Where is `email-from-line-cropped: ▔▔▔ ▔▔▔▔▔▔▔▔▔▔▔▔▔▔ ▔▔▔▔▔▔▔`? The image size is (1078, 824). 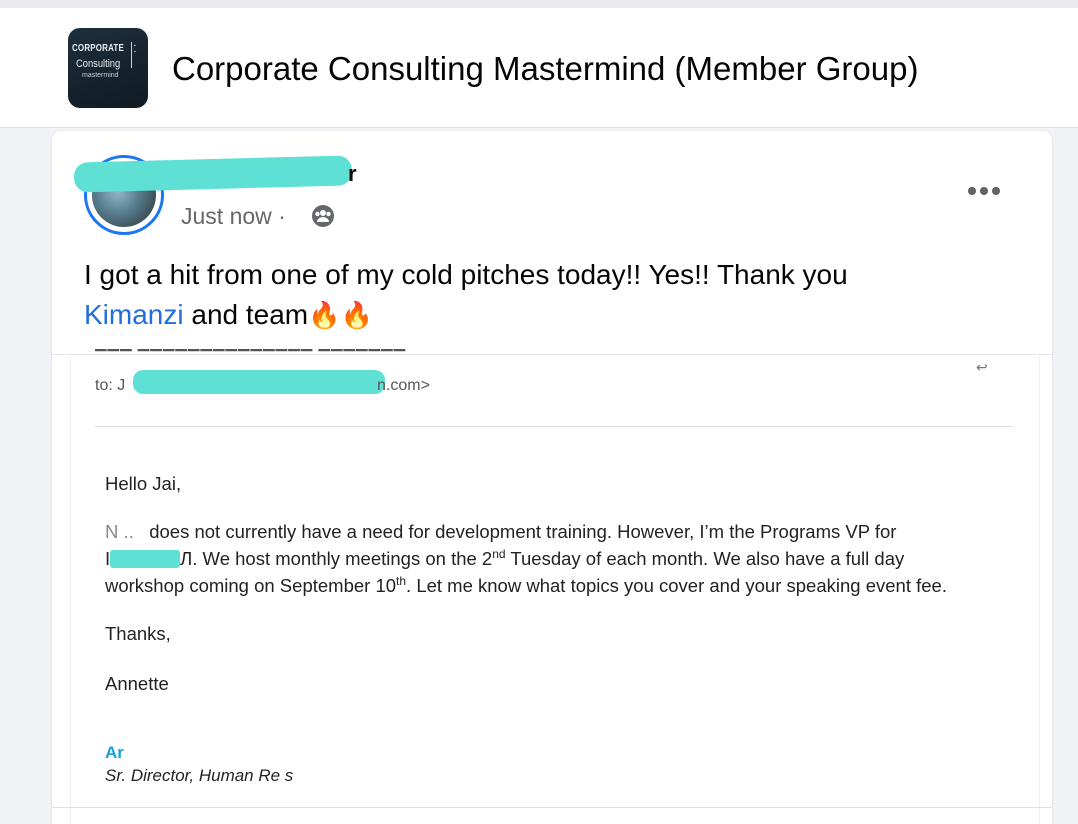
email-from-line-cropped: ▔▔▔ ▔▔▔▔▔▔▔▔▔▔▔▔▔▔ ▔▔▔▔▔▔▔ is located at coordinates (251, 354).